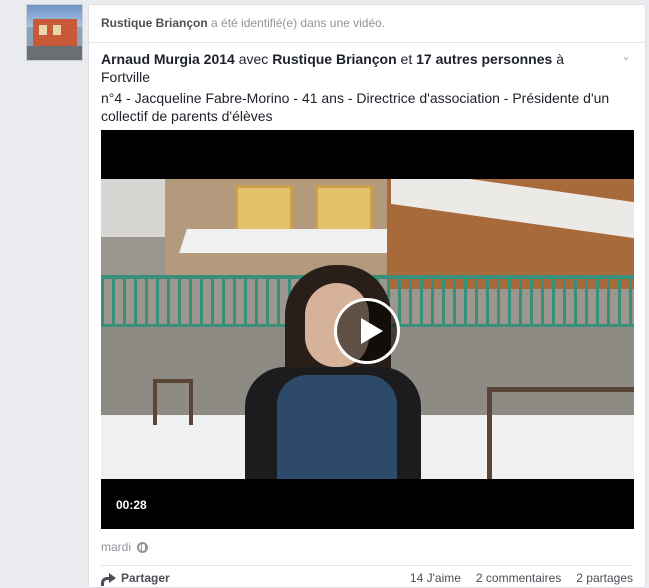  What do you see at coordinates (253, 59) in the screenshot?
I see `with-word: avec` at bounding box center [253, 59].